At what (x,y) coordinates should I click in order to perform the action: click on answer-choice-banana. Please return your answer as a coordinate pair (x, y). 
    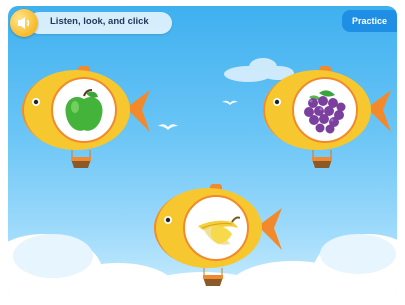
    Looking at the image, I should click on (216, 232).